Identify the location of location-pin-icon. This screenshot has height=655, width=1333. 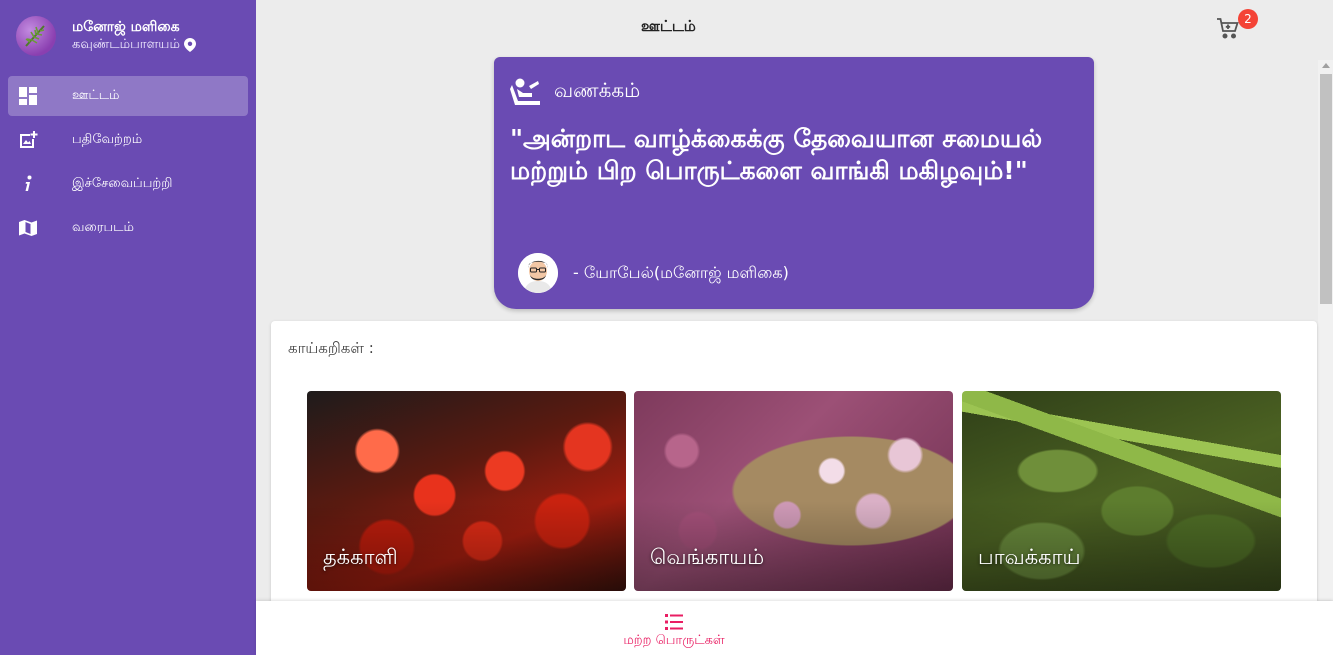
(189, 45).